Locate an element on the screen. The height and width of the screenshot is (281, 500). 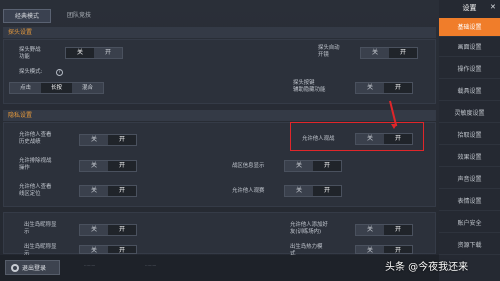
annotation-highlight-box is located at coordinates (357, 136).